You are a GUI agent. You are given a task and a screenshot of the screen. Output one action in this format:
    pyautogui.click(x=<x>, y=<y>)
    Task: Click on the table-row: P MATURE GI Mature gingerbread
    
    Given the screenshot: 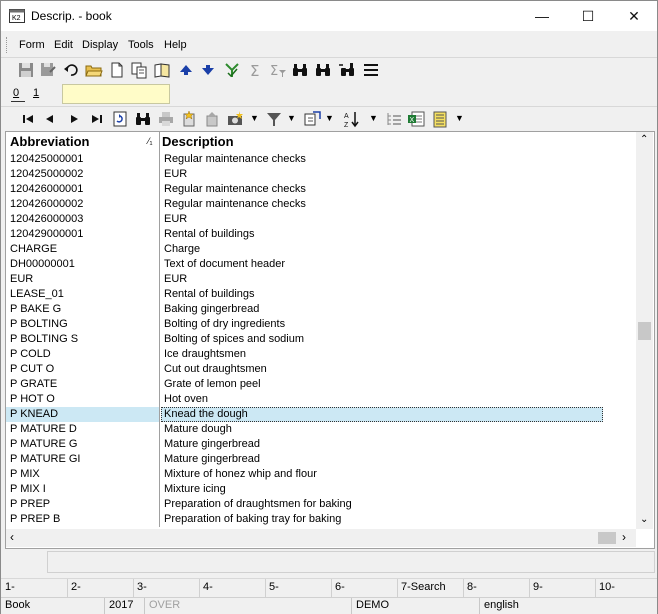 What is the action you would take?
    pyautogui.click(x=304, y=459)
    